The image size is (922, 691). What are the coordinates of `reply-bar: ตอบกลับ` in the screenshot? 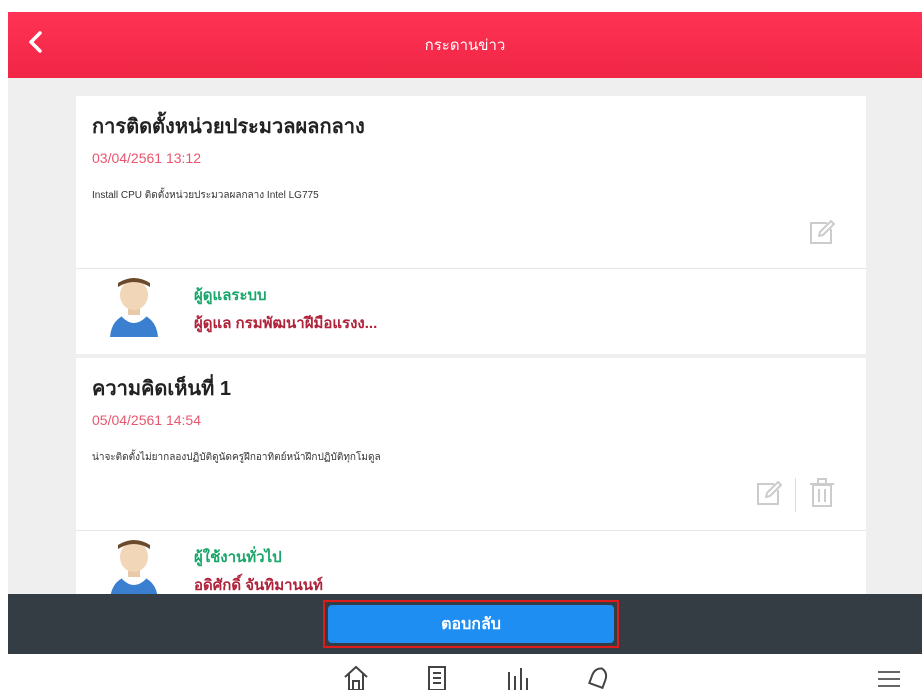 It's located at (465, 624).